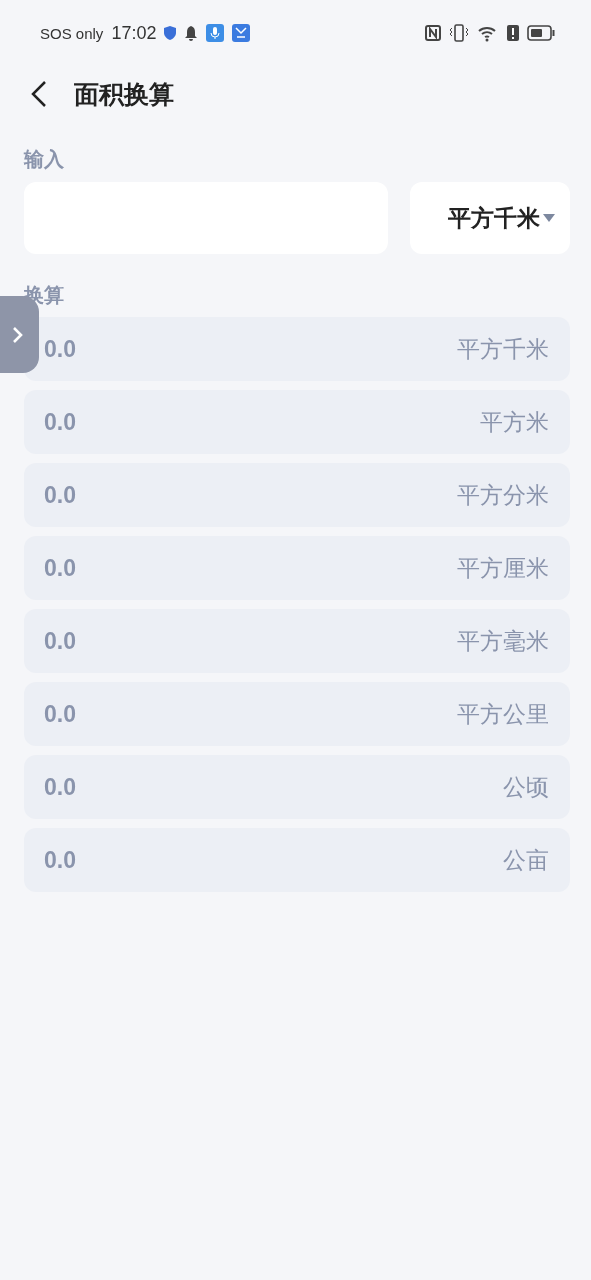 The image size is (591, 1280). I want to click on unit-label: 公亩, so click(526, 860).